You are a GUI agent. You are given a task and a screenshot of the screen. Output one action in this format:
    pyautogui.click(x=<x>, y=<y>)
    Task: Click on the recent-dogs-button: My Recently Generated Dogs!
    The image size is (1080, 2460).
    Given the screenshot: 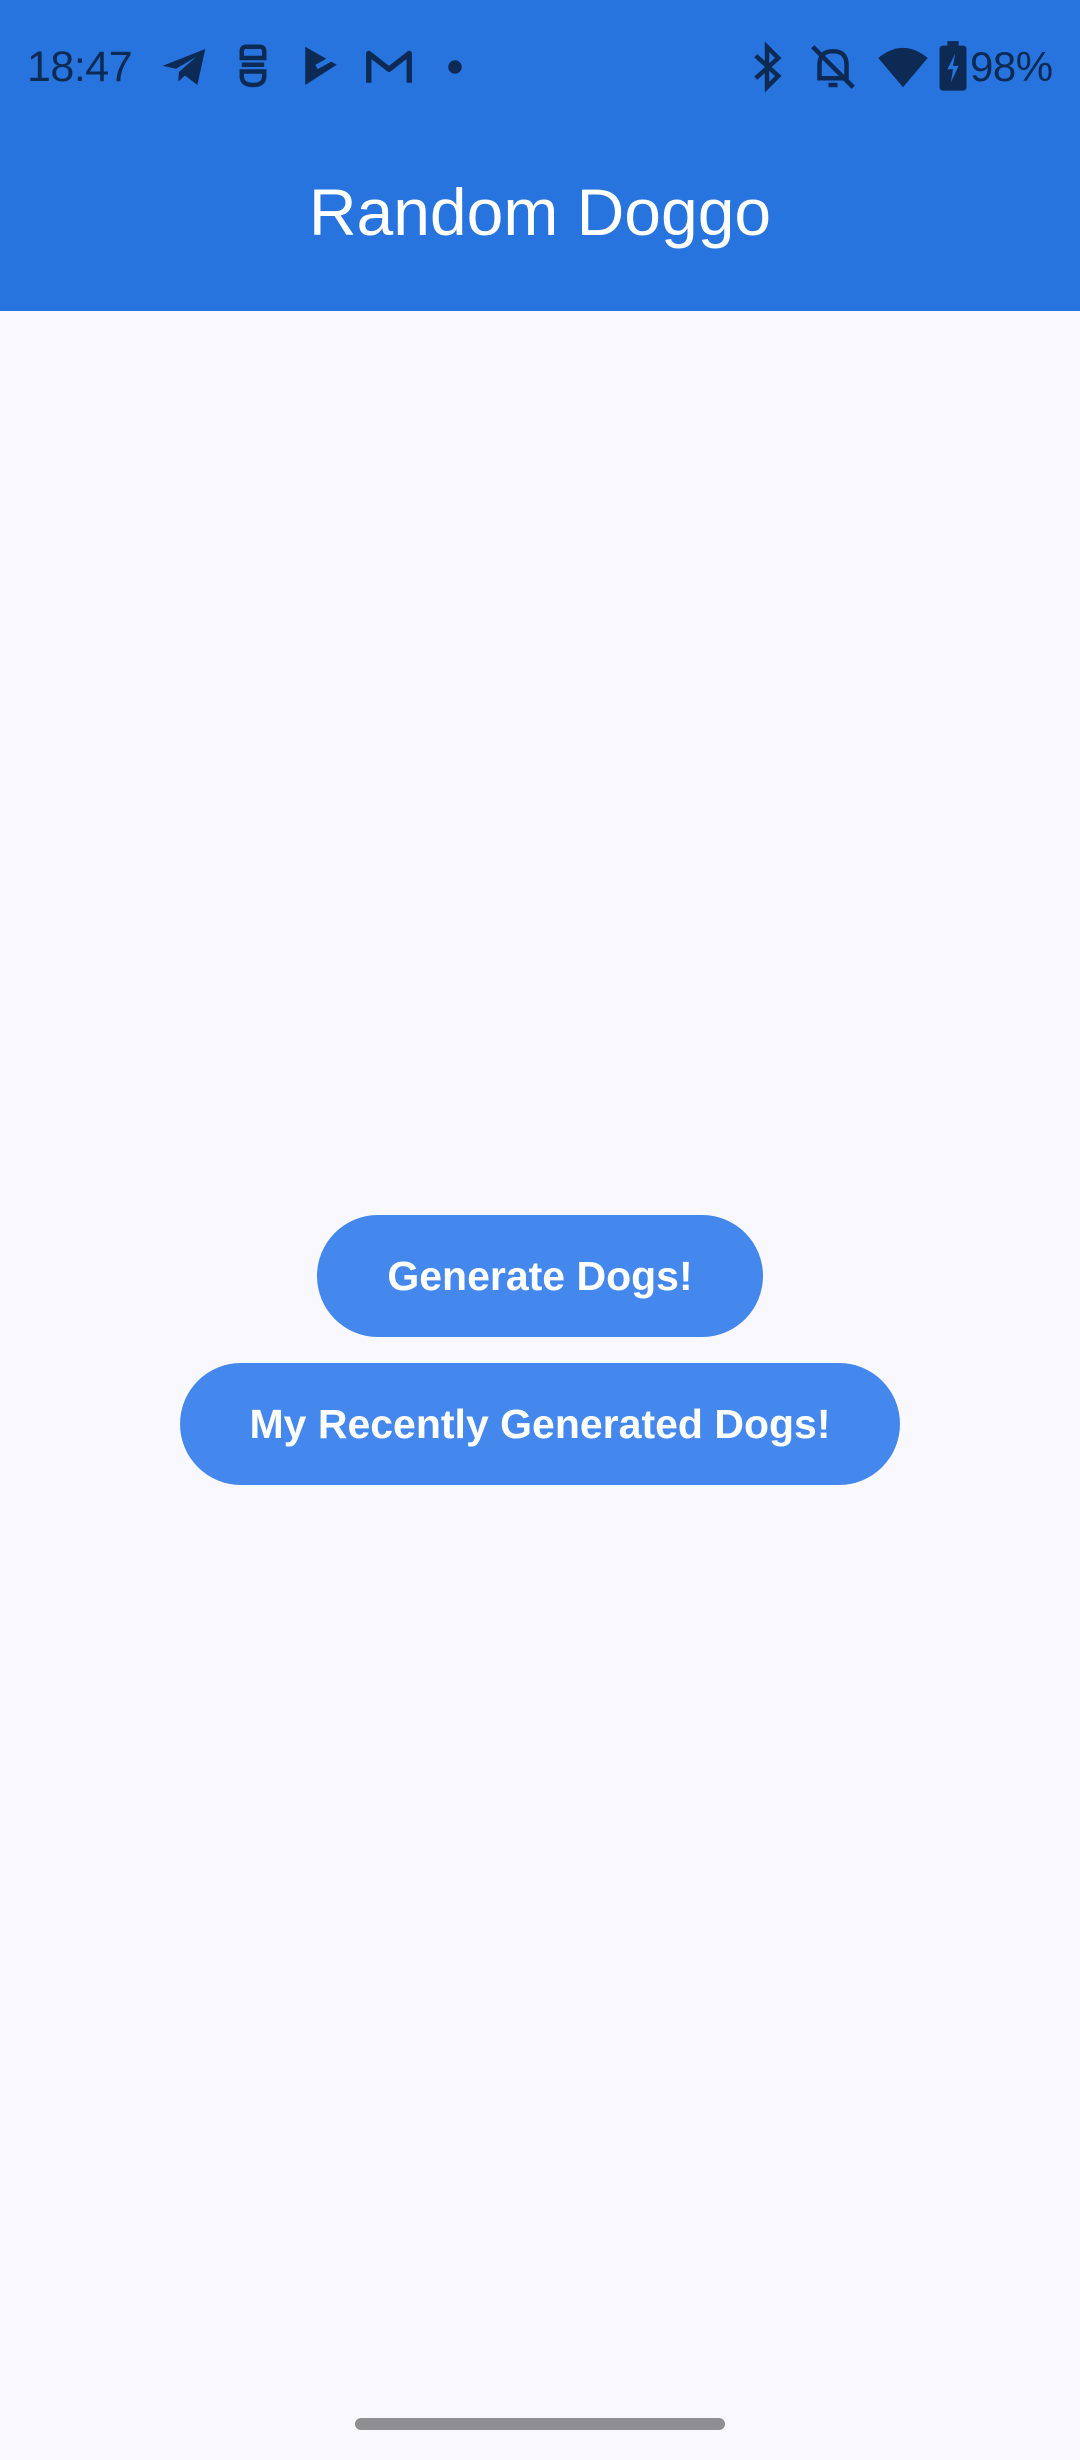 What is the action you would take?
    pyautogui.click(x=540, y=1424)
    